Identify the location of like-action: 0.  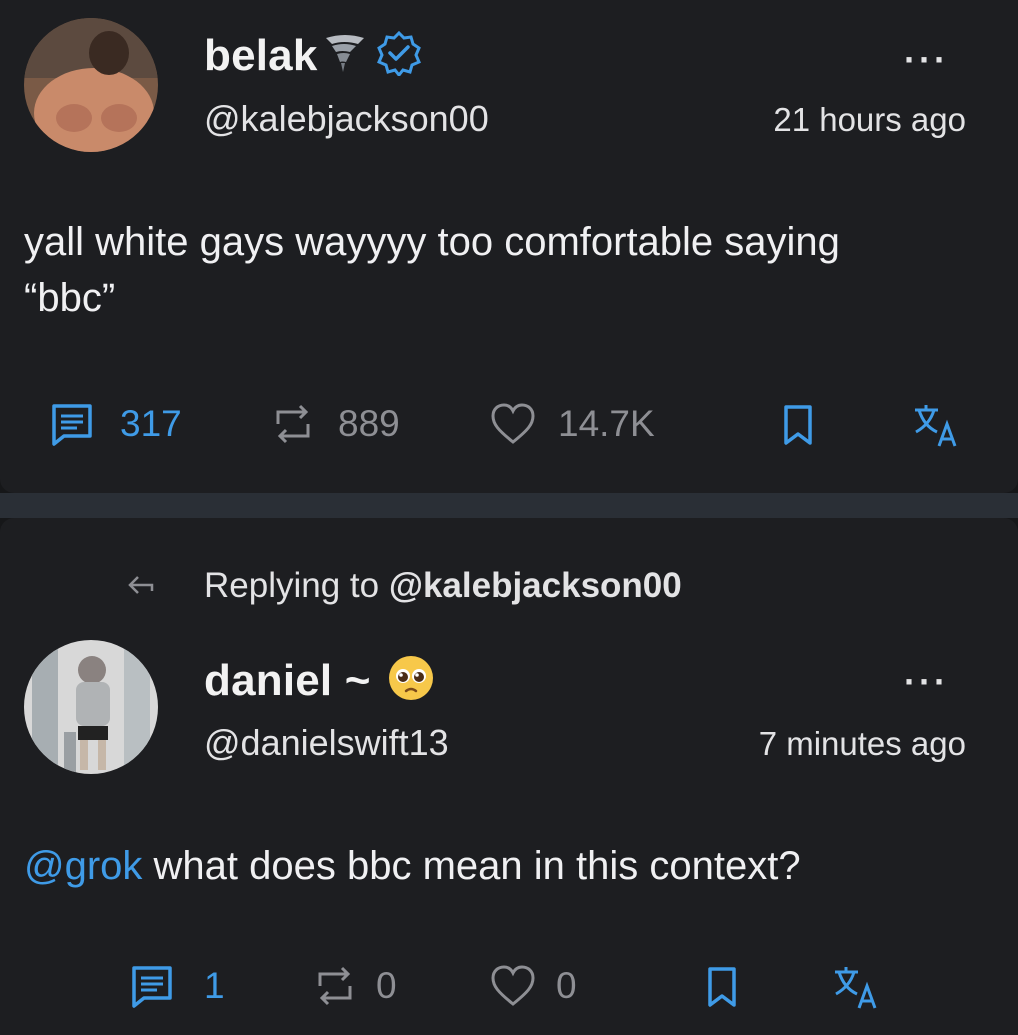
(533, 986).